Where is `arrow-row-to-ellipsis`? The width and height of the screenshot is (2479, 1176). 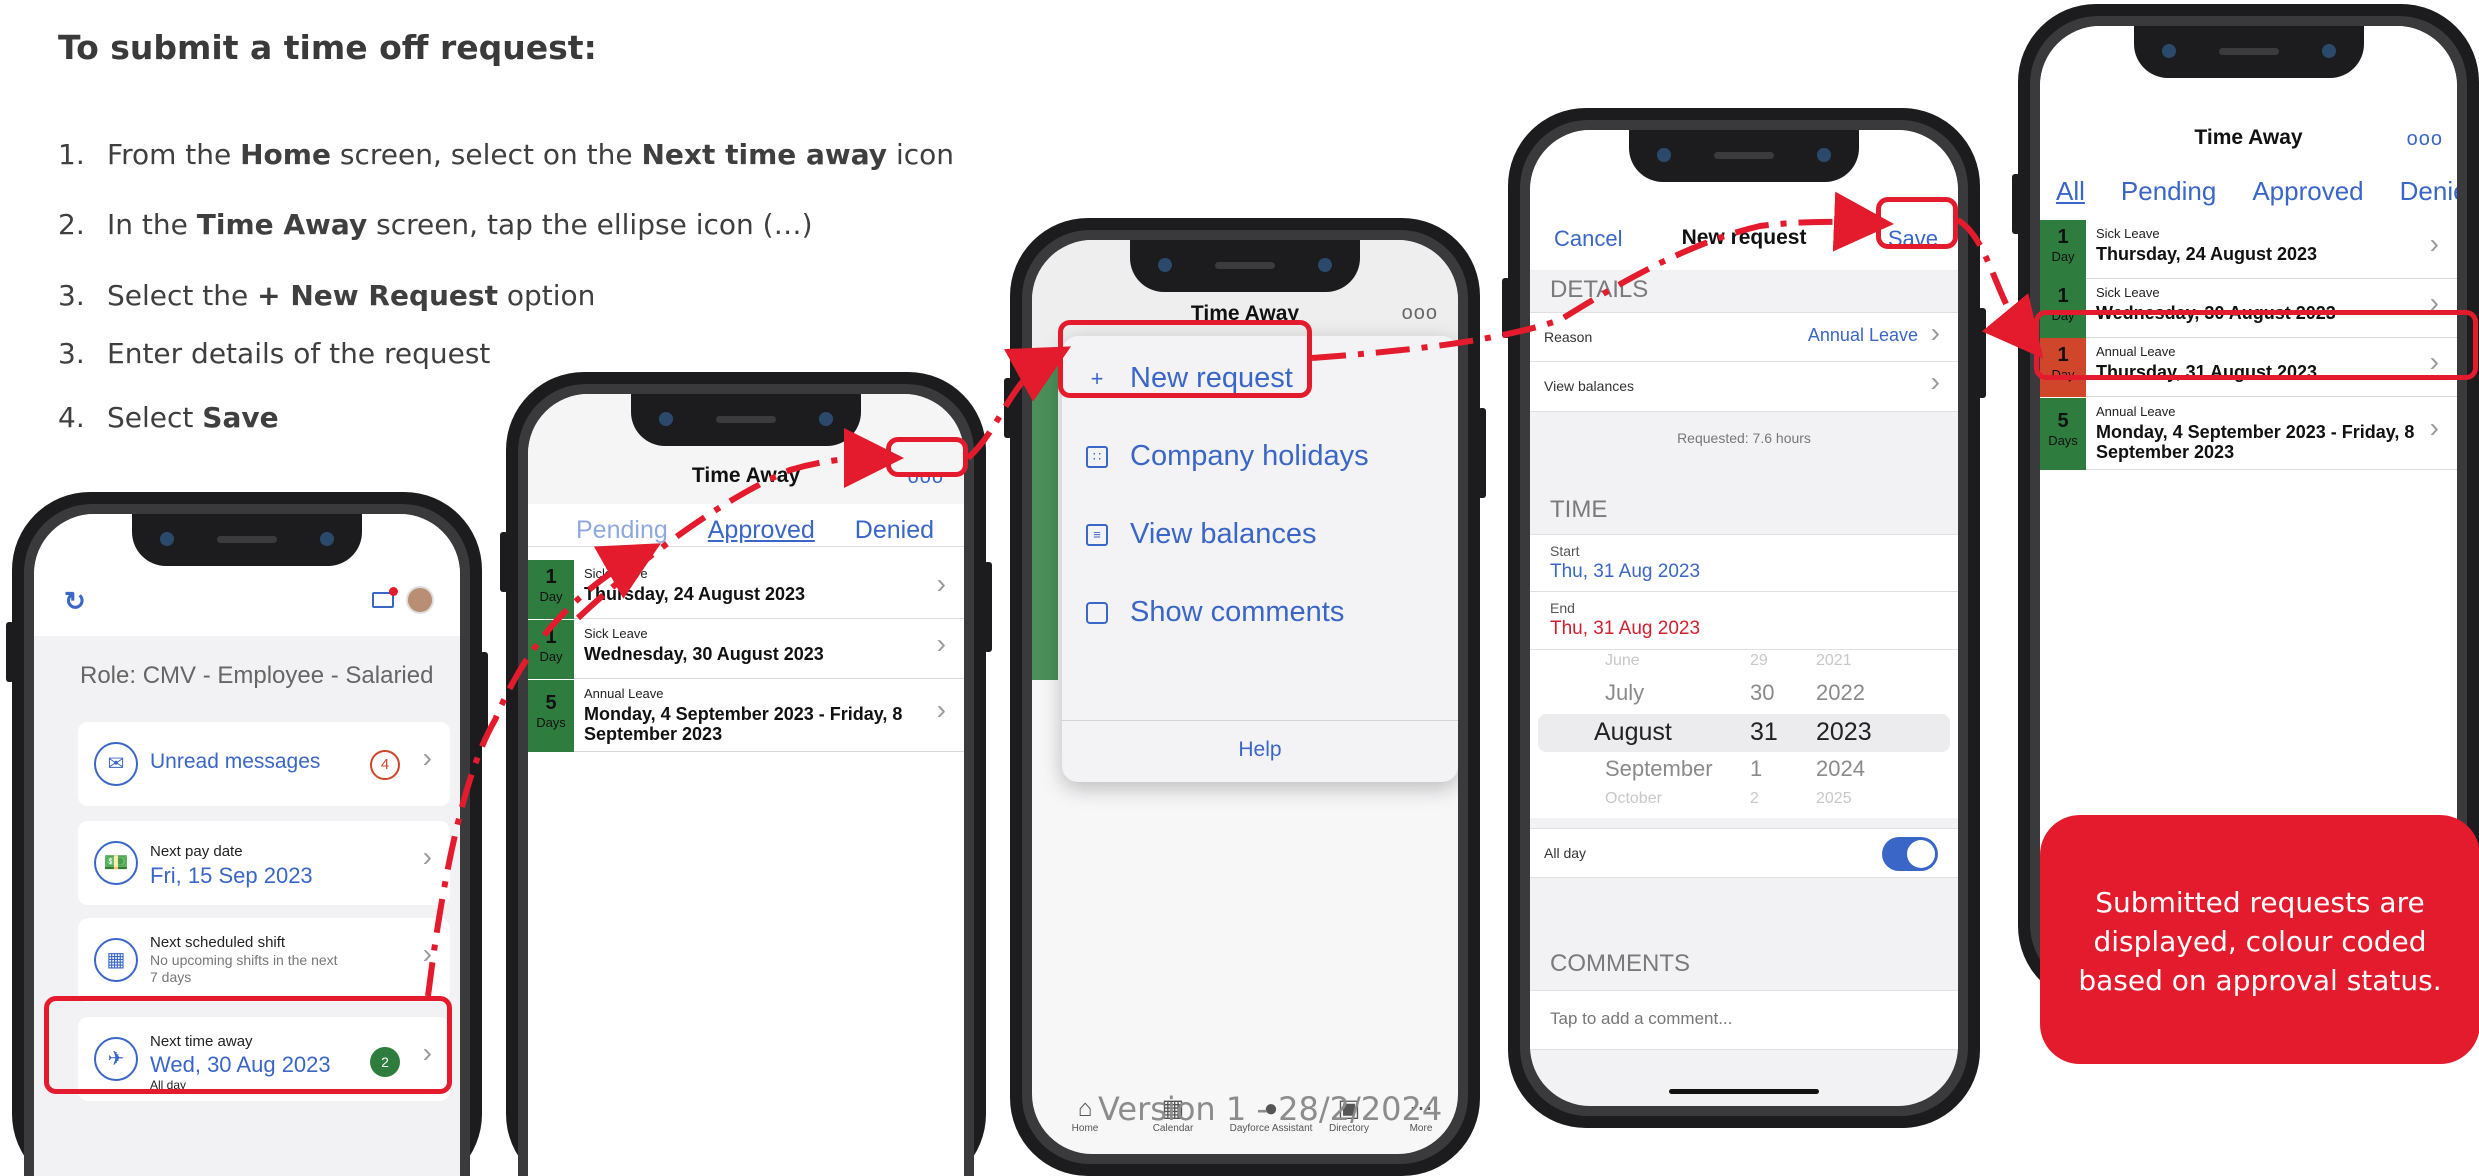
arrow-row-to-ellipsis is located at coordinates (739, 524).